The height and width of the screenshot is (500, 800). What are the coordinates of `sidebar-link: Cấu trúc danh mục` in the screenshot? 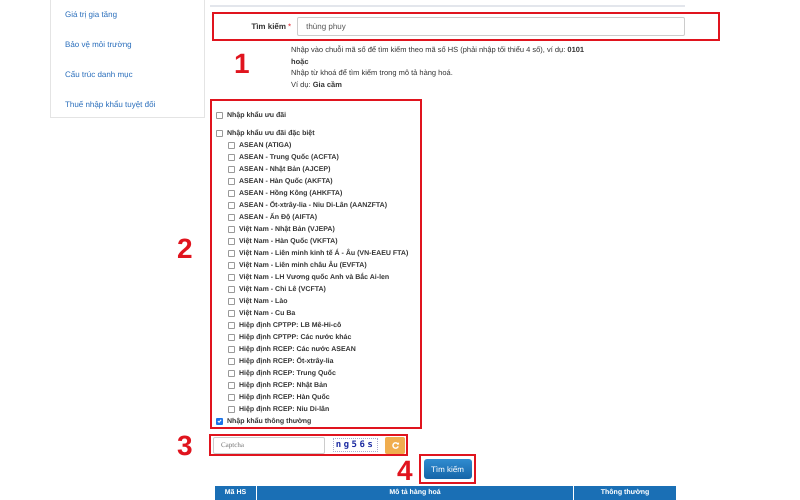 It's located at (134, 74).